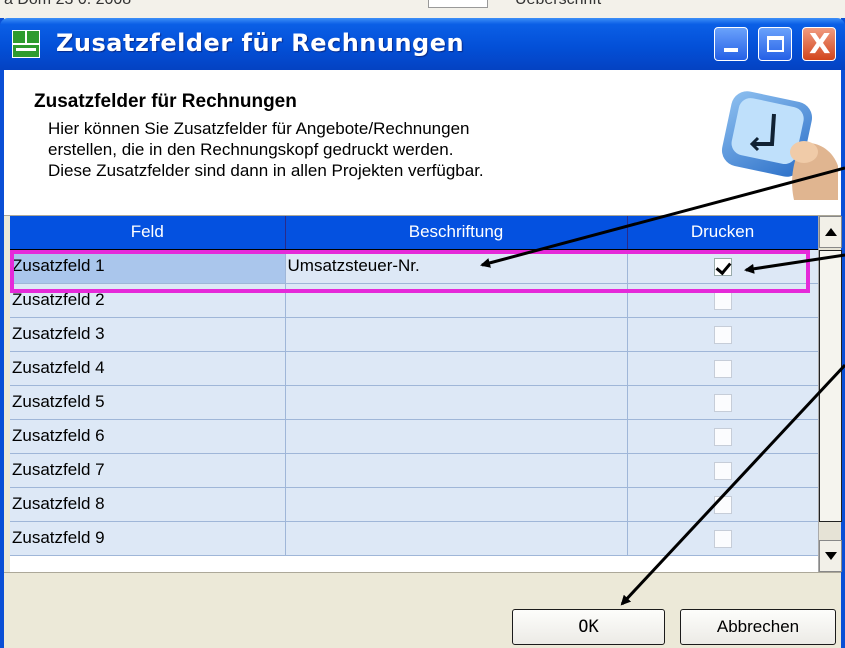  What do you see at coordinates (830, 386) in the screenshot?
I see `scroll-thumb` at bounding box center [830, 386].